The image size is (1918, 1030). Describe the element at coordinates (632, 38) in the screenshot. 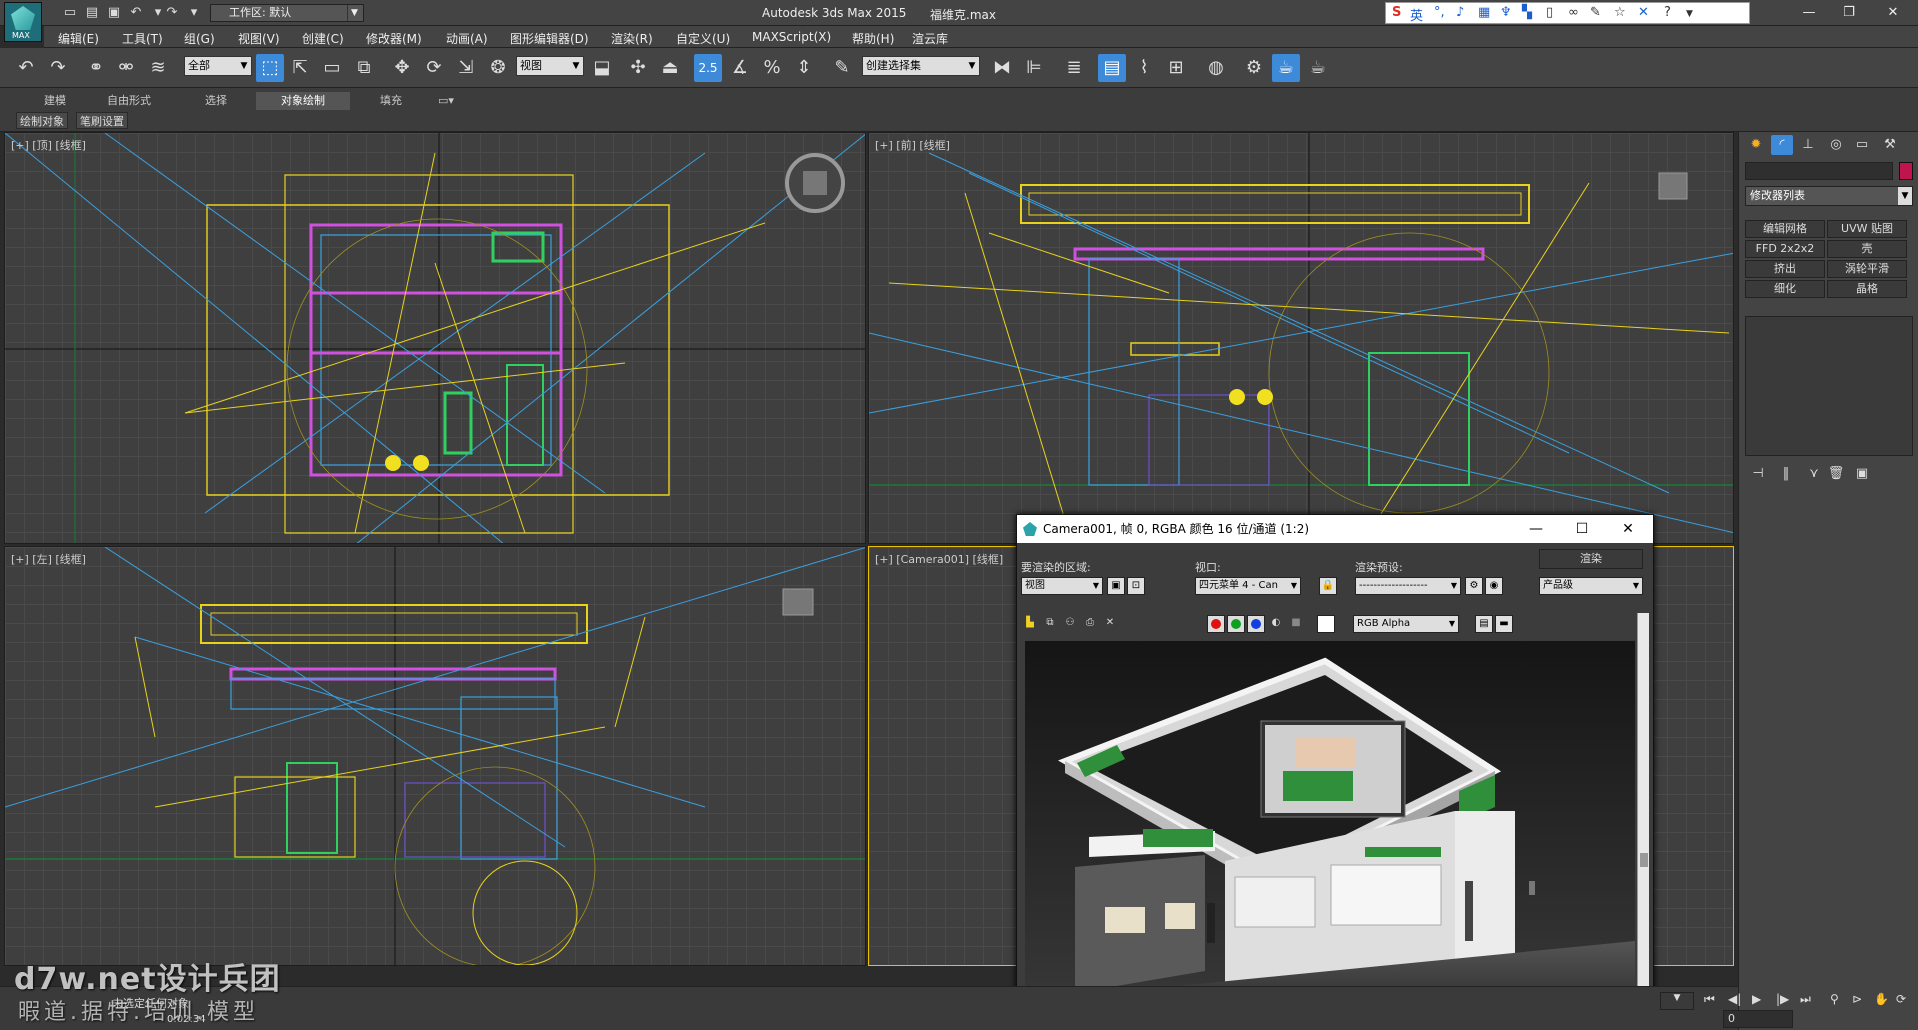

I see `menu-rendering: 渲染(R)` at that location.